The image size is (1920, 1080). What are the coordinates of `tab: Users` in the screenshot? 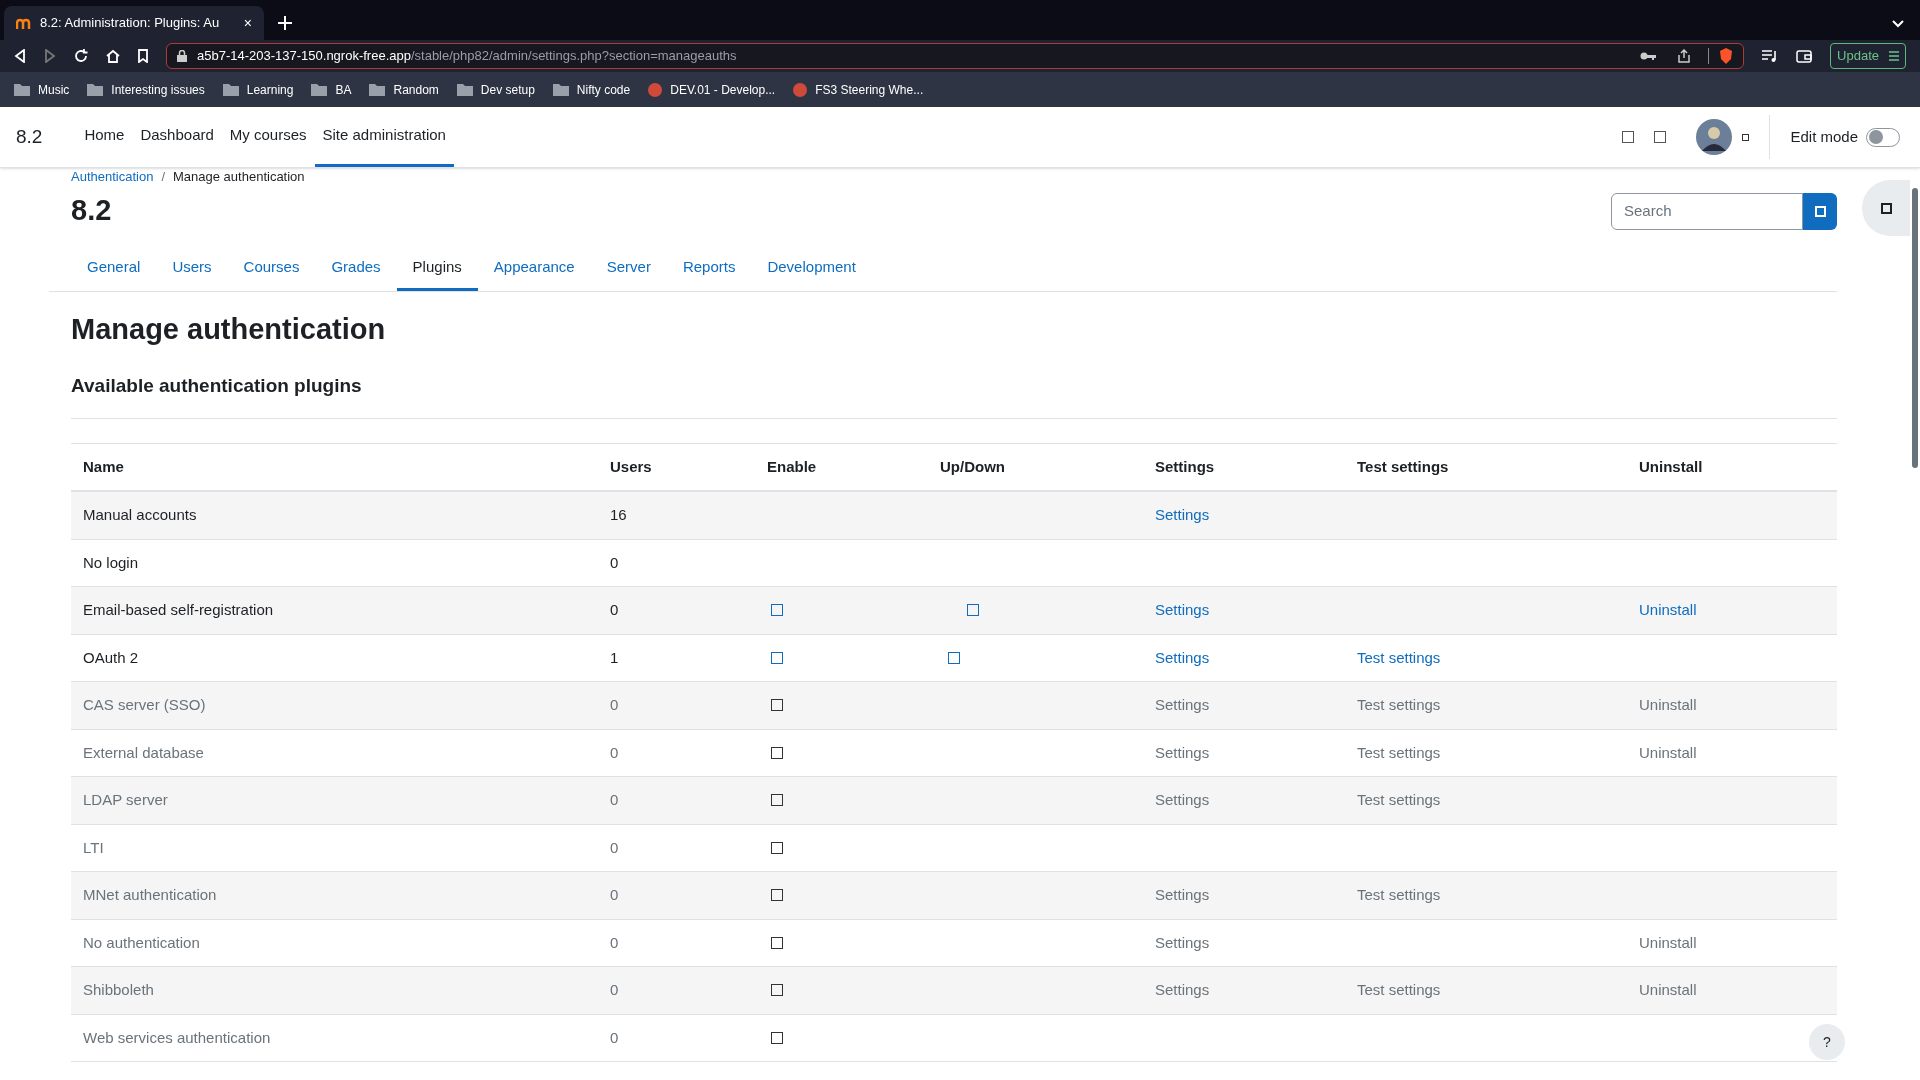 It's located at (192, 268).